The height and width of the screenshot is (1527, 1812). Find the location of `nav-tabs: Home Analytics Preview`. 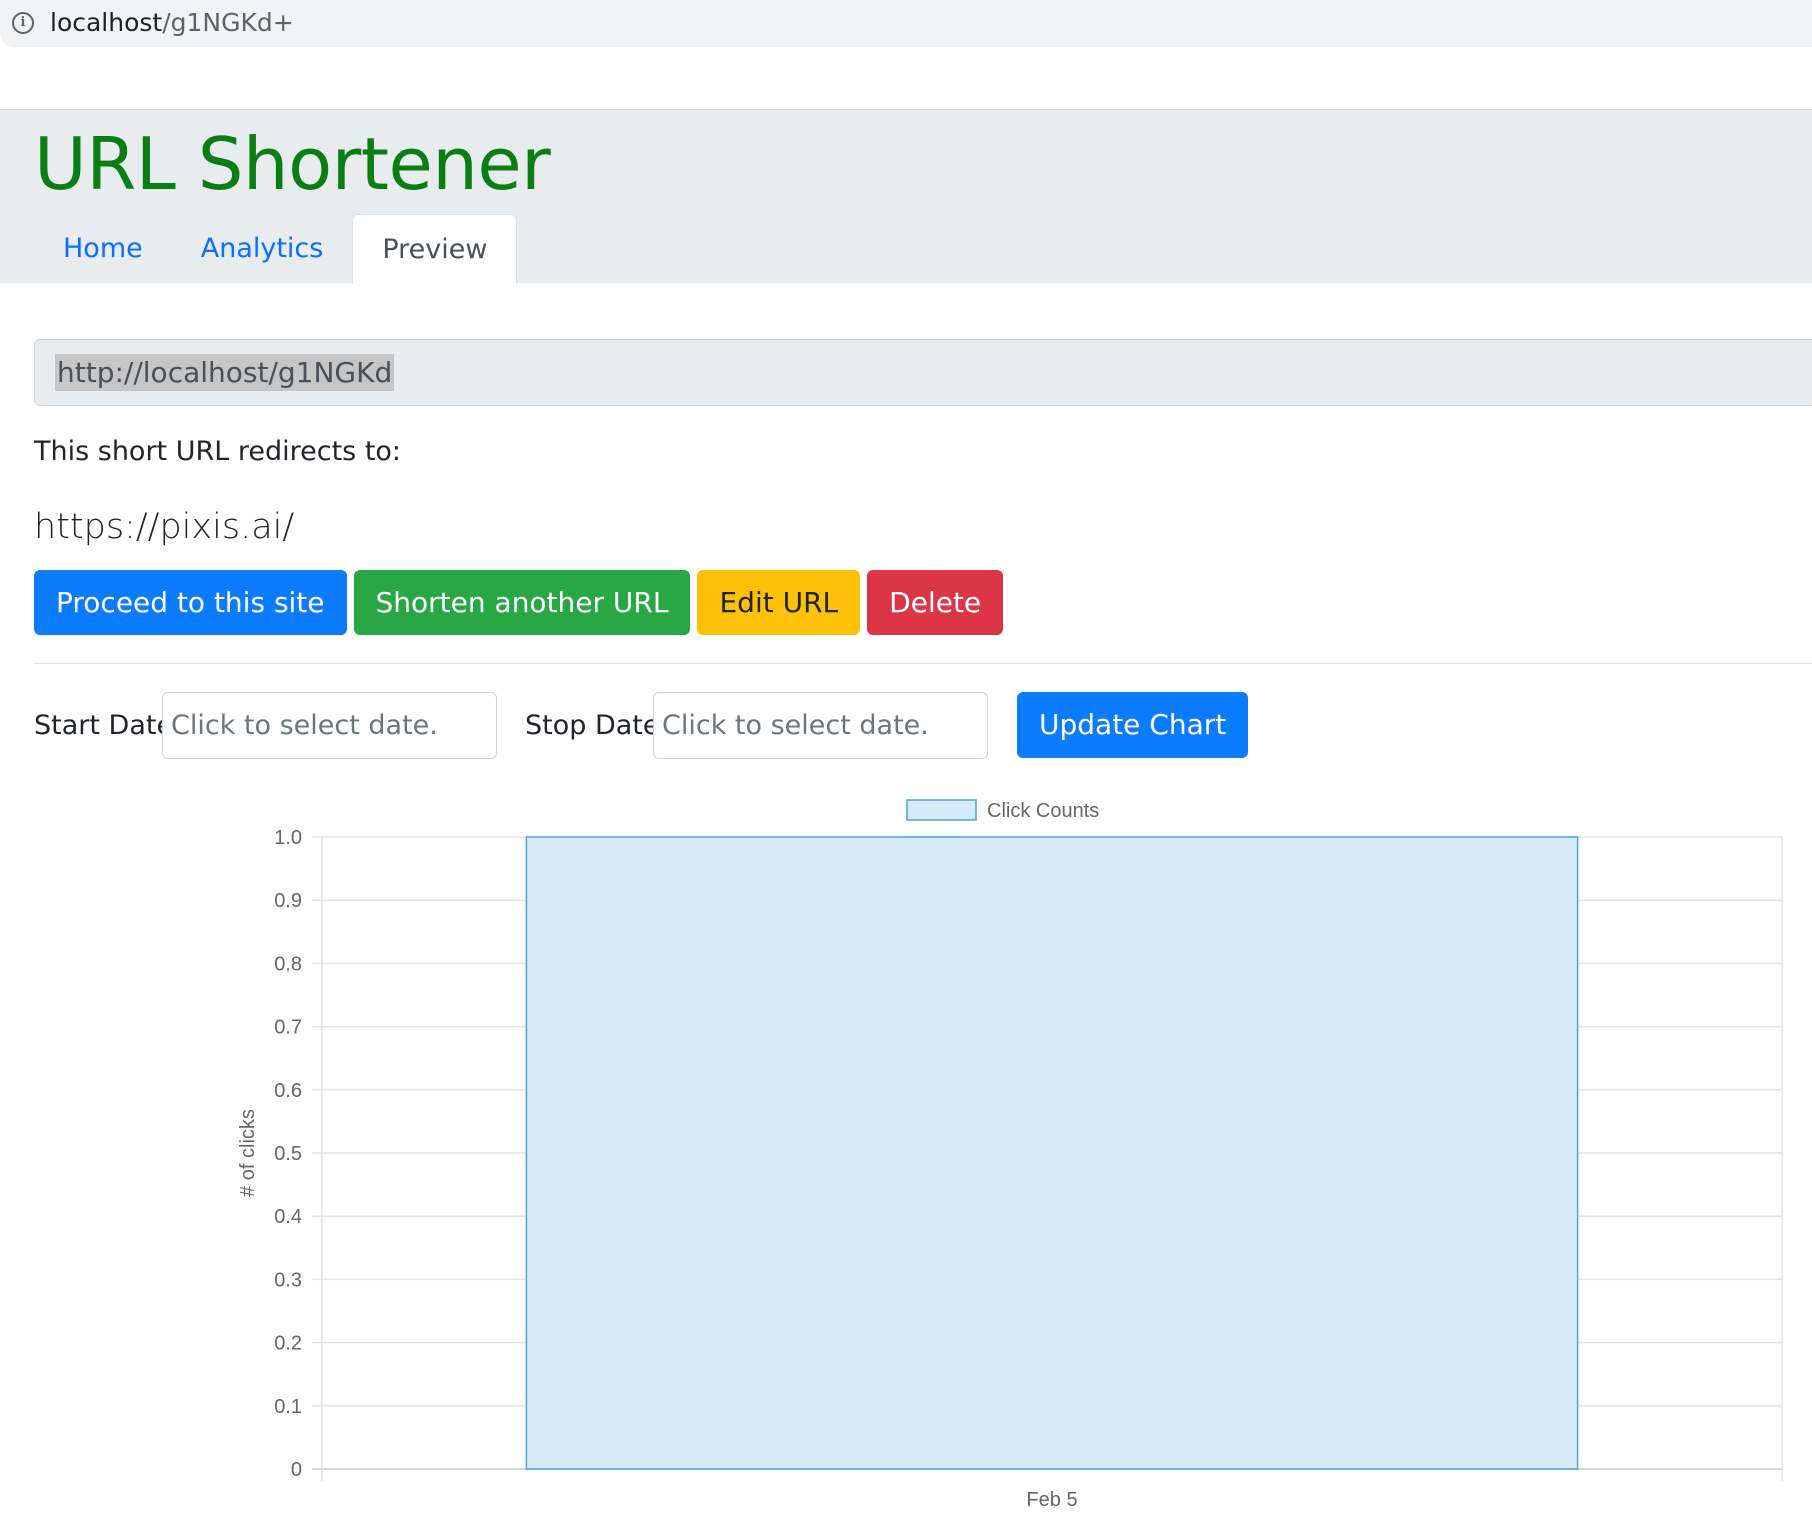

nav-tabs: Home Analytics Preview is located at coordinates (276, 249).